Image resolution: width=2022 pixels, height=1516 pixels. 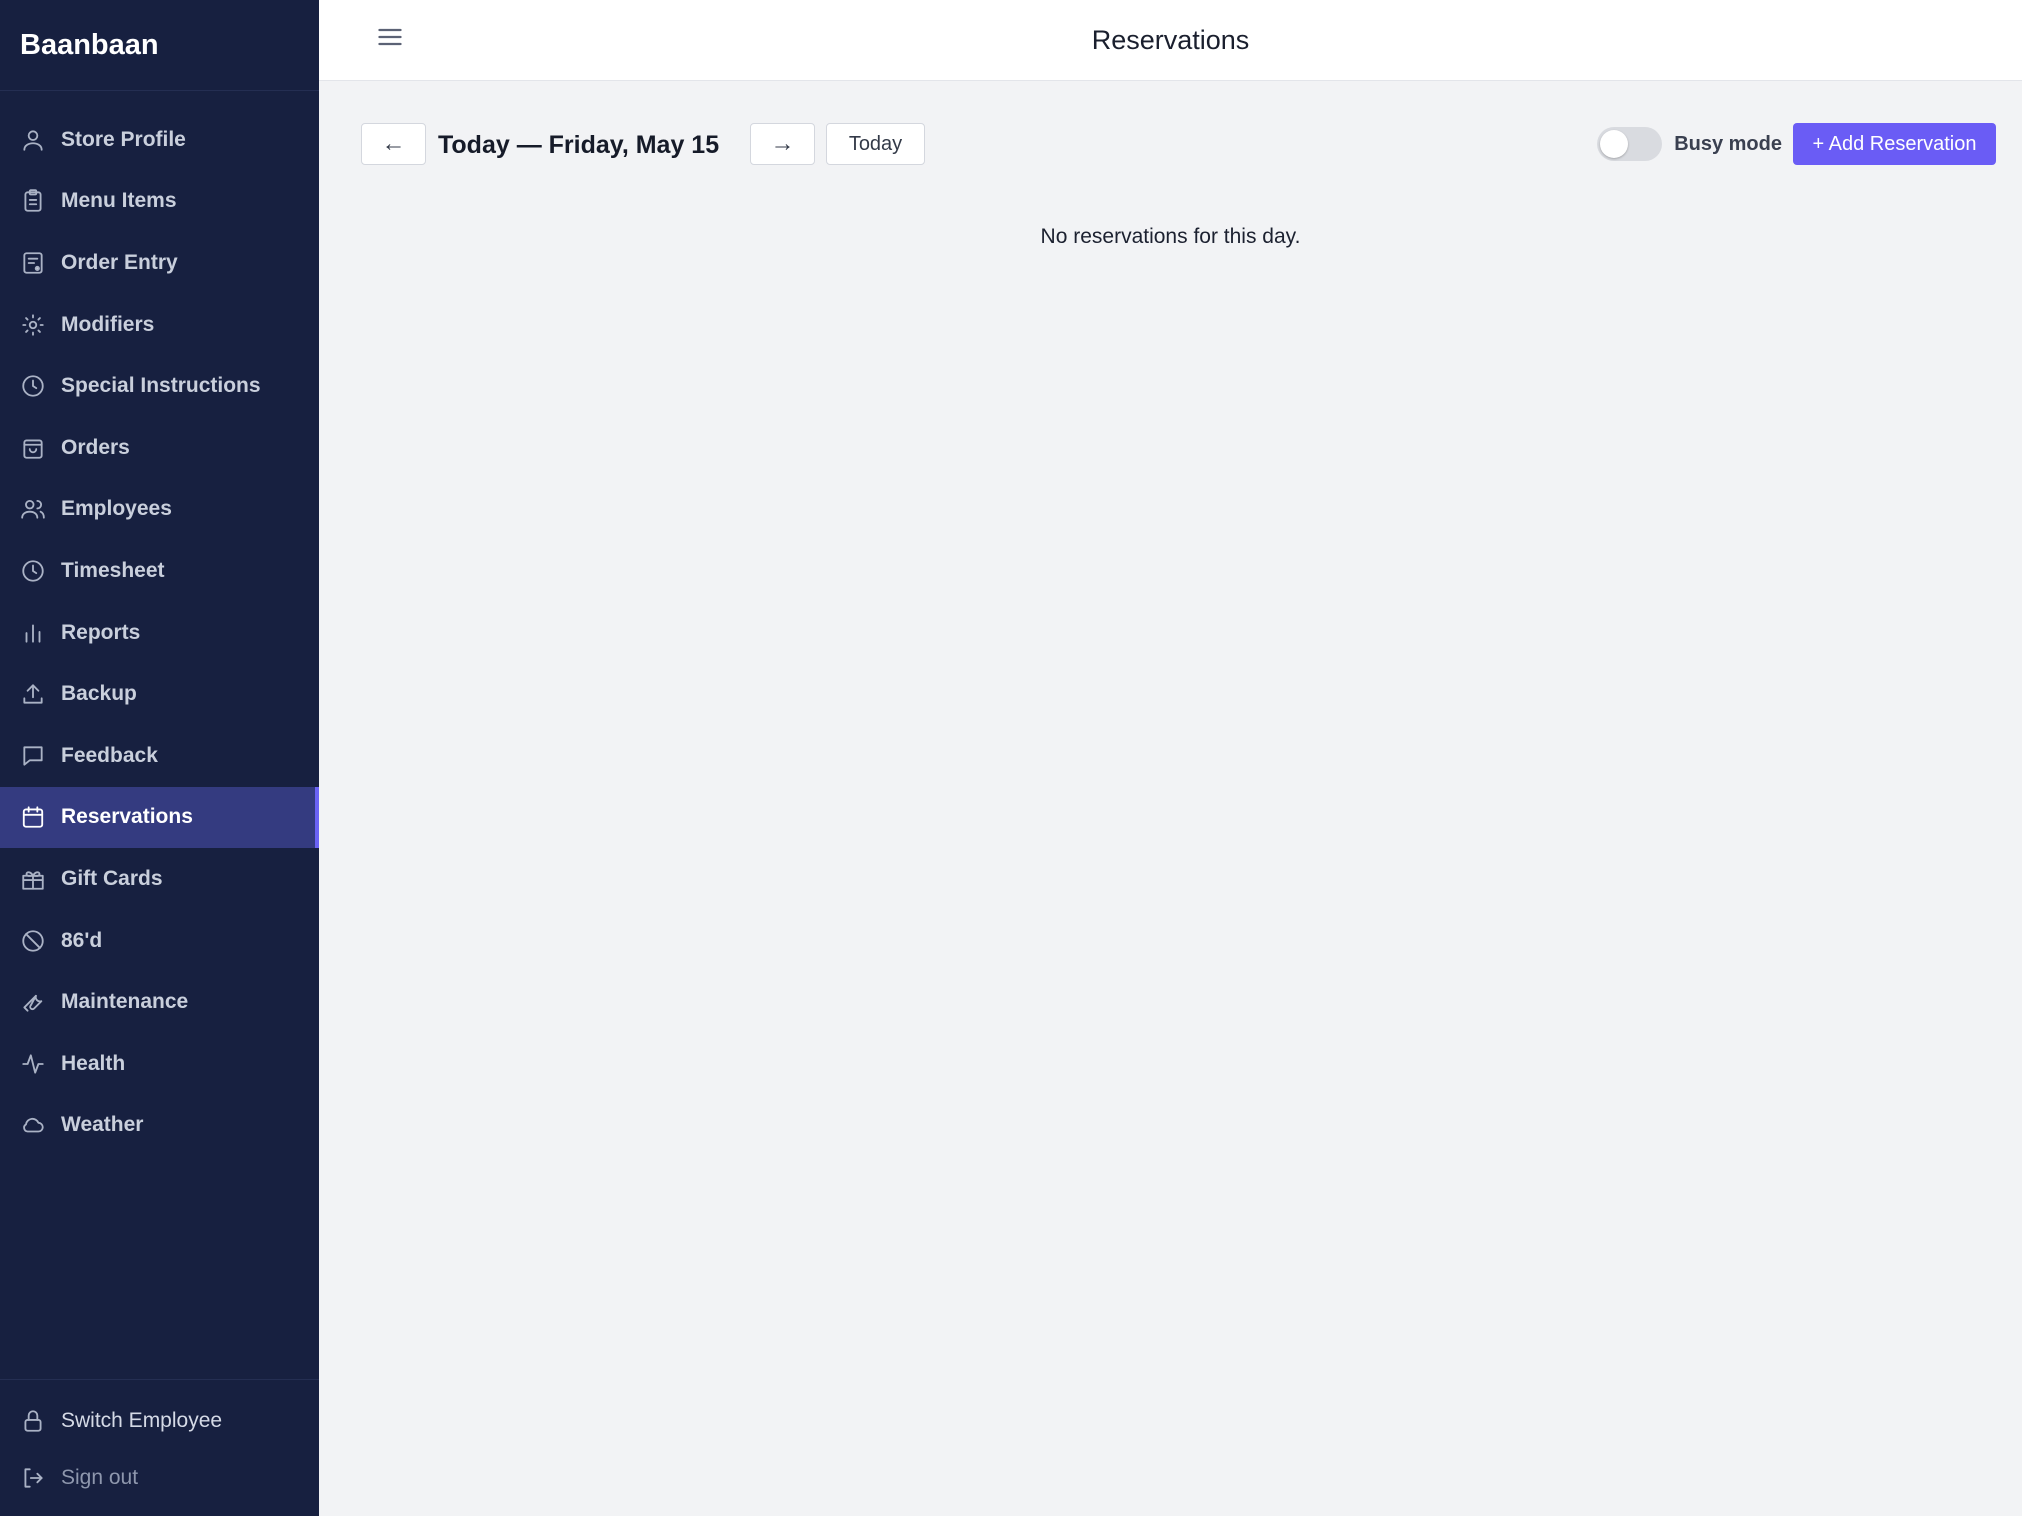 I want to click on sidebar-item-timesheet: Timesheet, so click(x=159, y=571).